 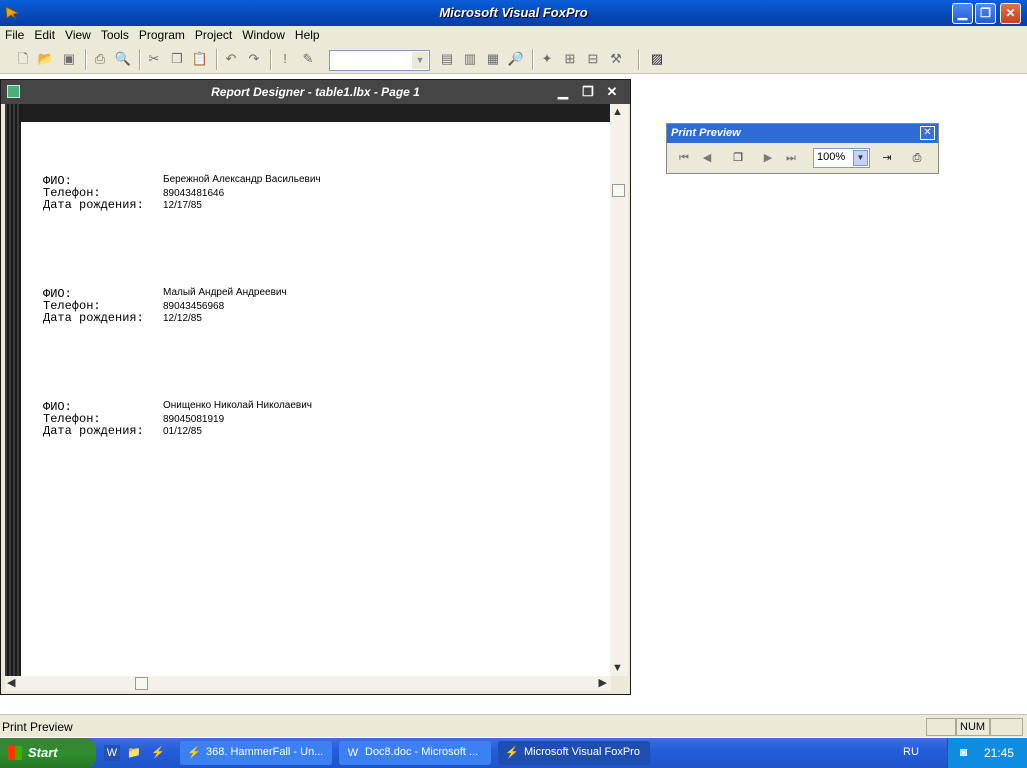 I want to click on redo-icon: ↷, so click(x=254, y=59).